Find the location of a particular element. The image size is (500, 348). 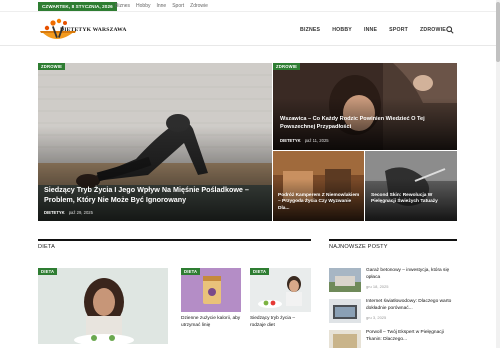

top-link-sport: Sport is located at coordinates (178, 6).